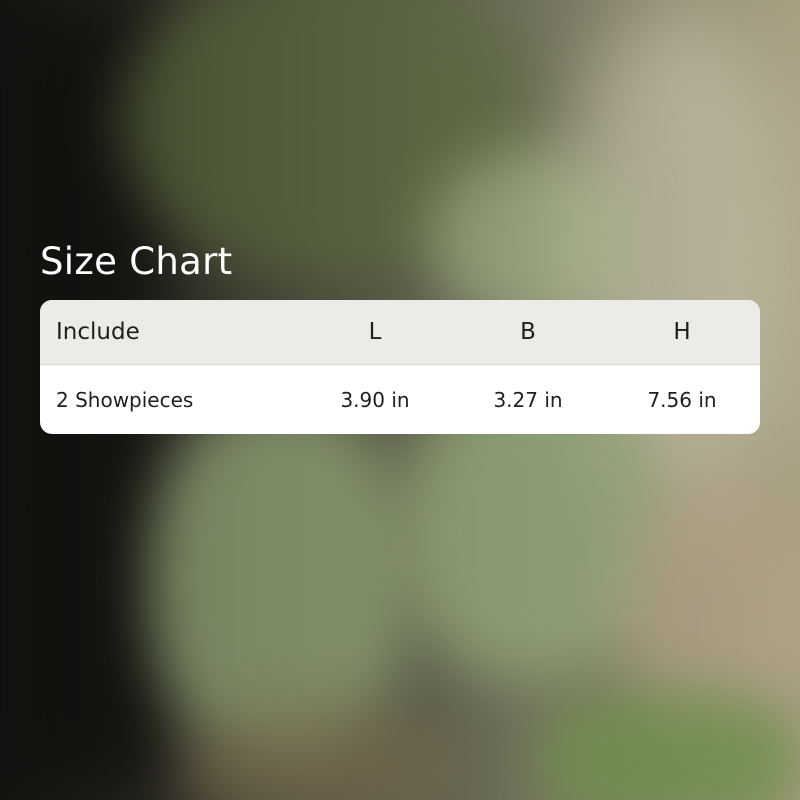 The height and width of the screenshot is (800, 800). I want to click on table-row: 2 Showpieces 3.90 in 3.27 in 7.56 in, so click(400, 399).